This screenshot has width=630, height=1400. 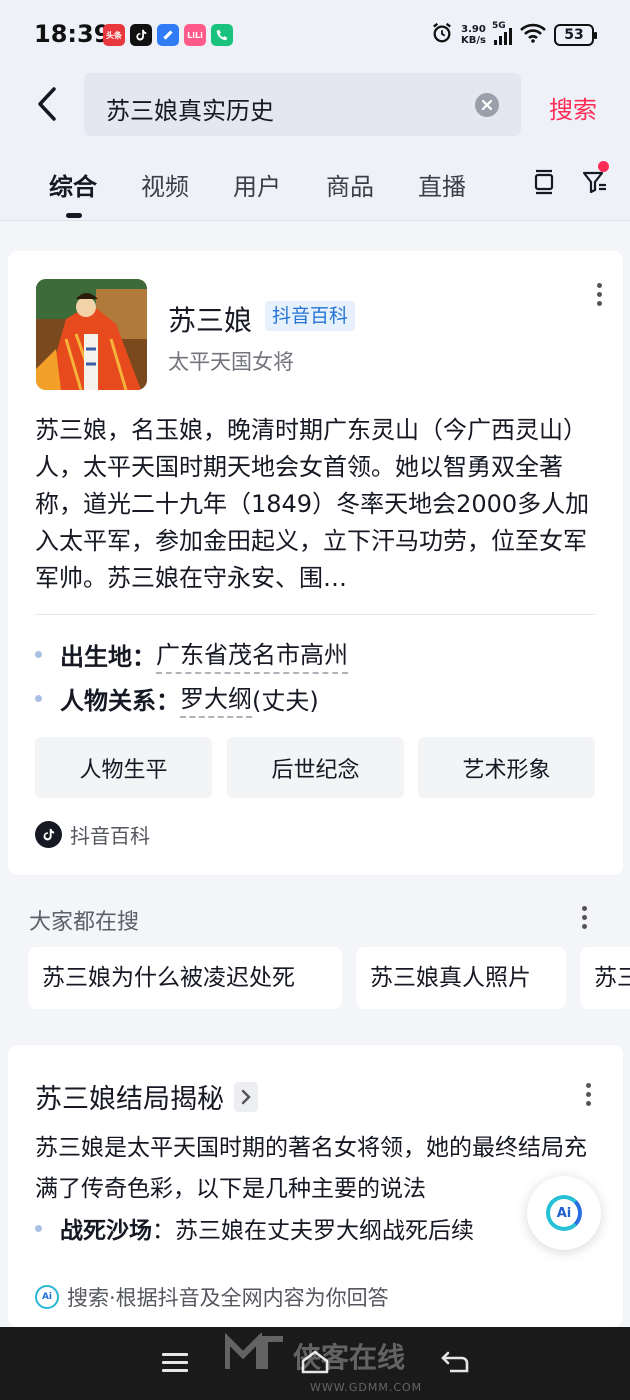 What do you see at coordinates (506, 767) in the screenshot?
I see `art-image-button: 艺术形象` at bounding box center [506, 767].